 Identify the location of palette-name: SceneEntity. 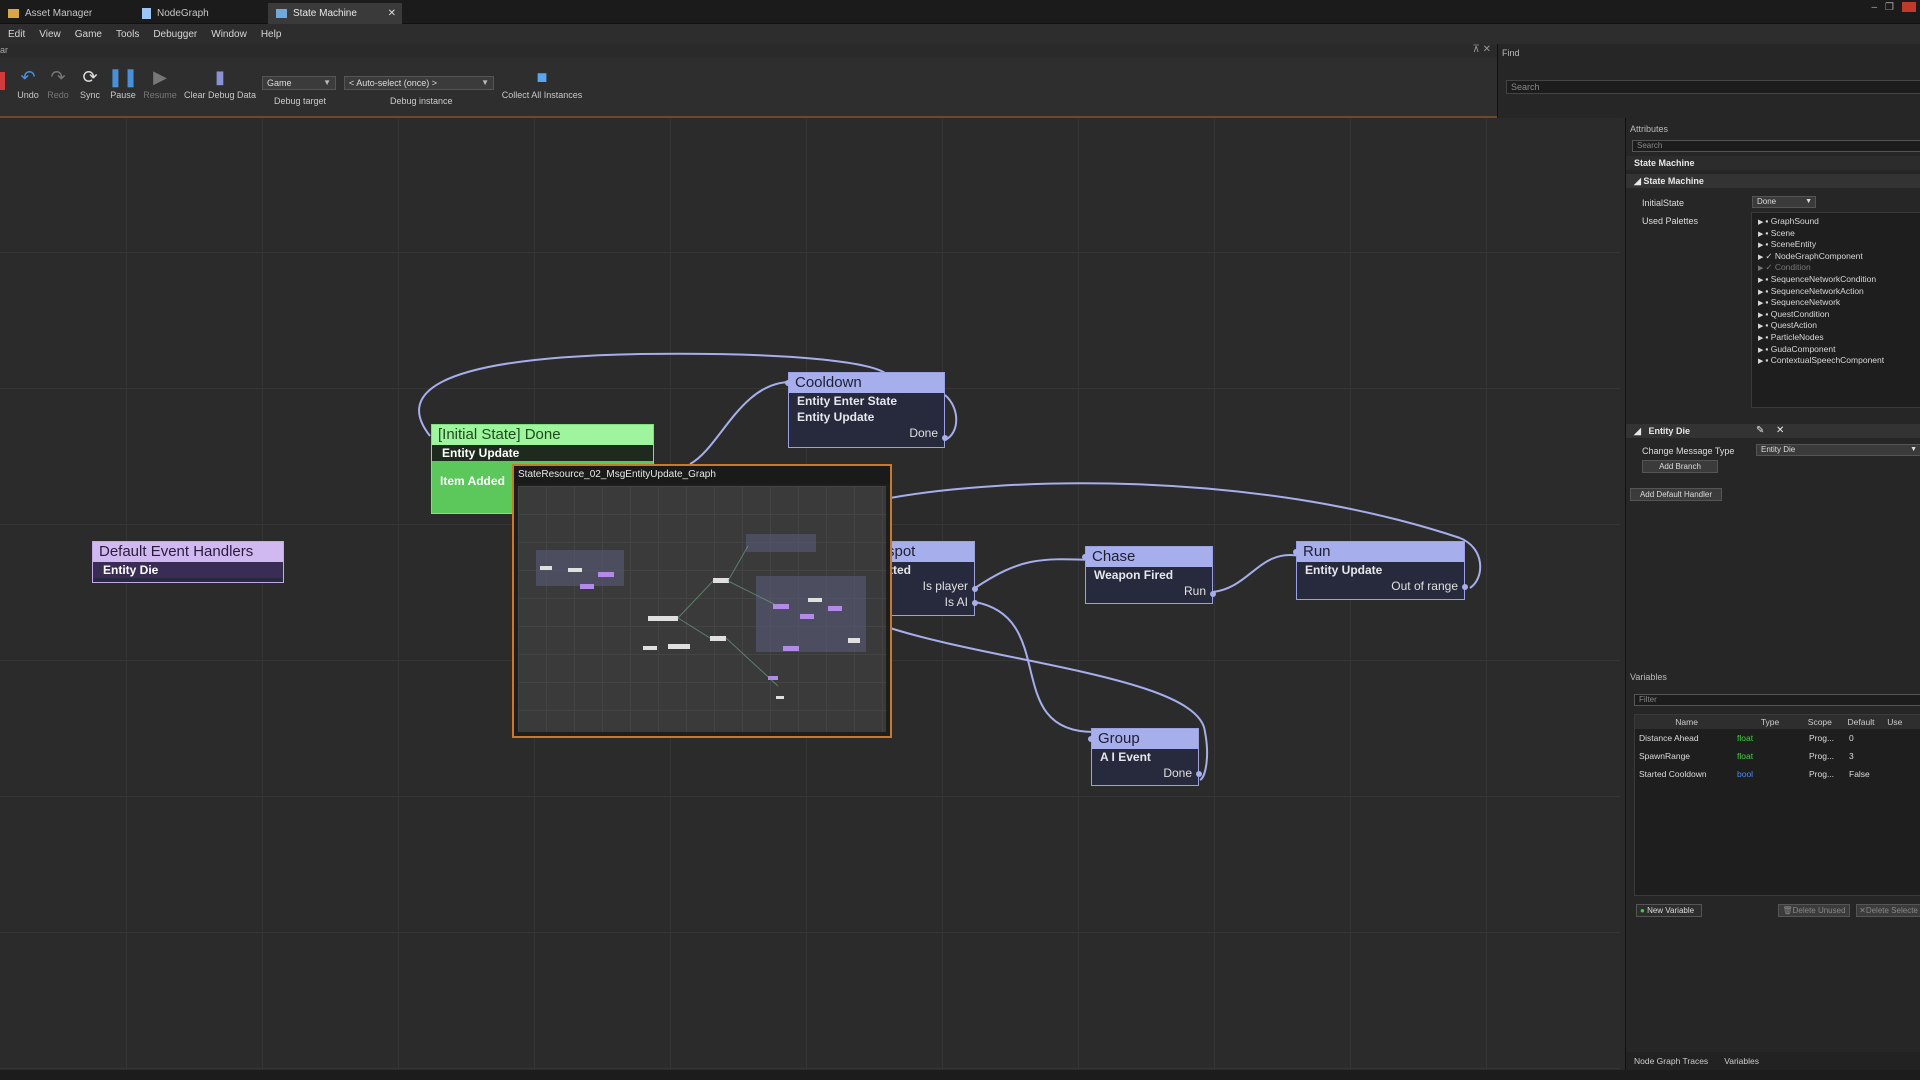
(1793, 244).